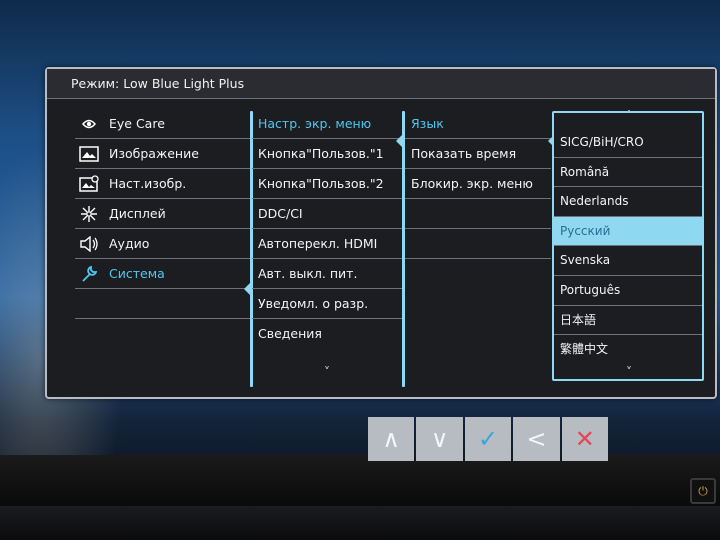 This screenshot has height=540, width=720. I want to click on language-label: Română, so click(585, 171).